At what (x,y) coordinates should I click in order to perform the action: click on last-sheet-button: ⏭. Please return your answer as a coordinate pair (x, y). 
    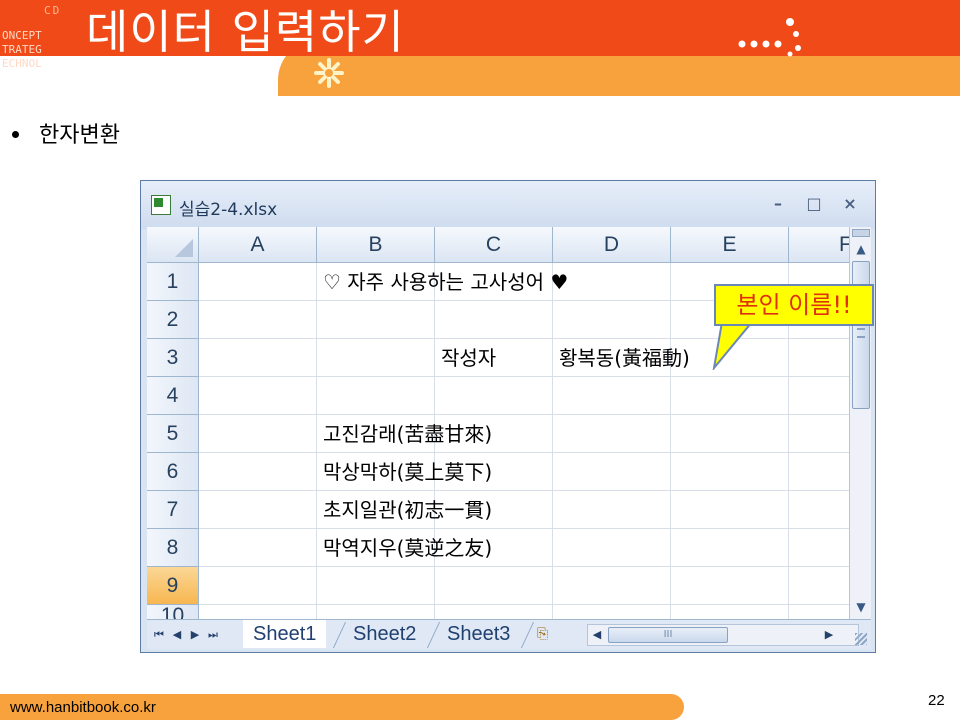
    Looking at the image, I should click on (213, 635).